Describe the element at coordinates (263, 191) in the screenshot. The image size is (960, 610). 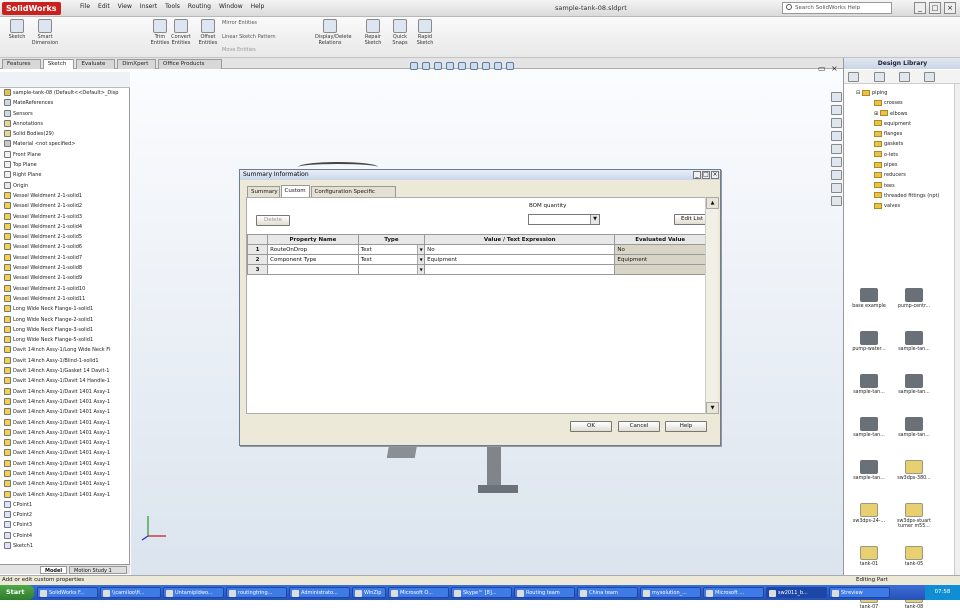
I see `dialog-tab-summary: Summary` at that location.